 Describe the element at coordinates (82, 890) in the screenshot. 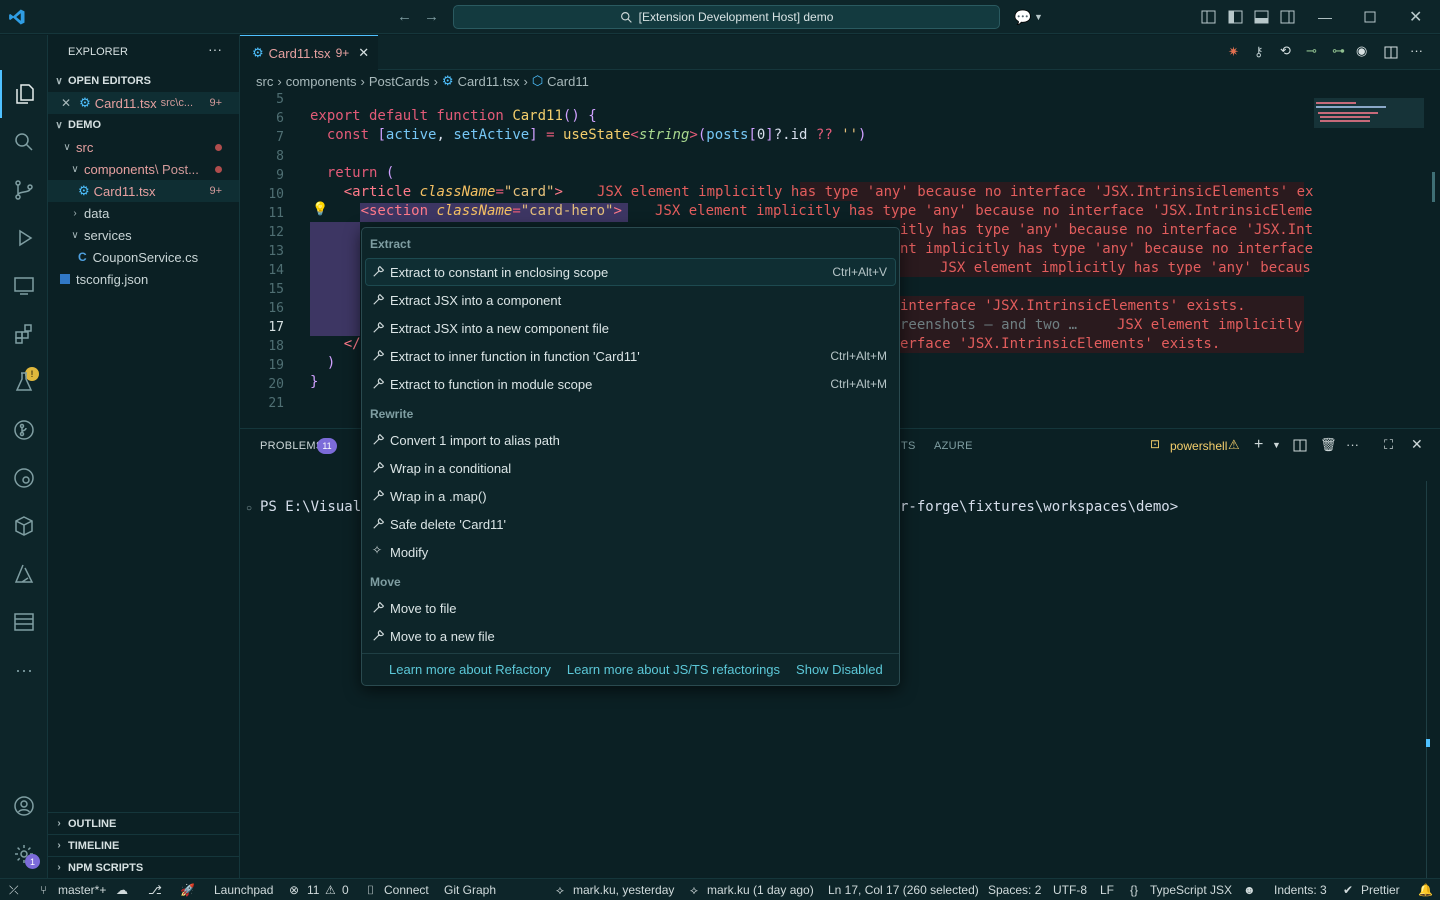

I see `git-branch: master*+` at that location.